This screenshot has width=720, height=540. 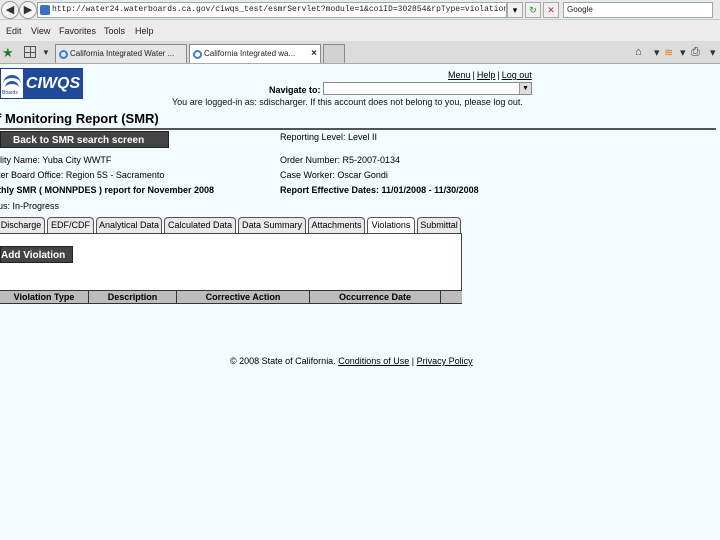 What do you see at coordinates (638, 52) in the screenshot?
I see `home-icon: ⌂` at bounding box center [638, 52].